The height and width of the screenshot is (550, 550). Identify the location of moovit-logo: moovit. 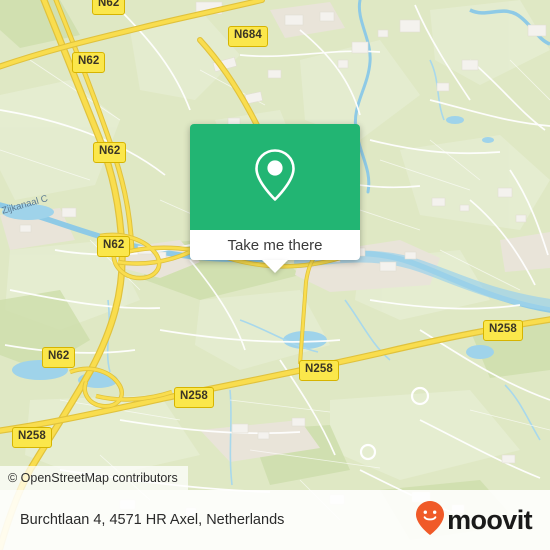
(474, 520).